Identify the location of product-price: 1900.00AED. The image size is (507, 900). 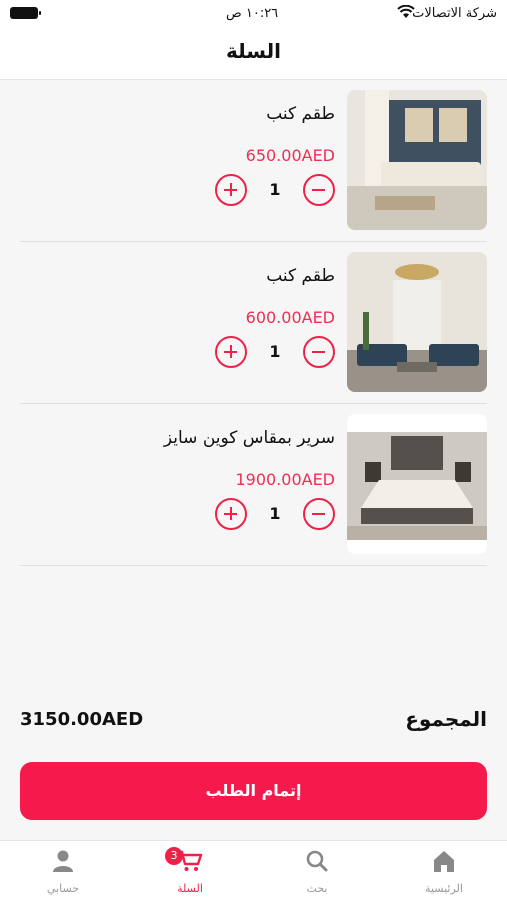
(285, 479).